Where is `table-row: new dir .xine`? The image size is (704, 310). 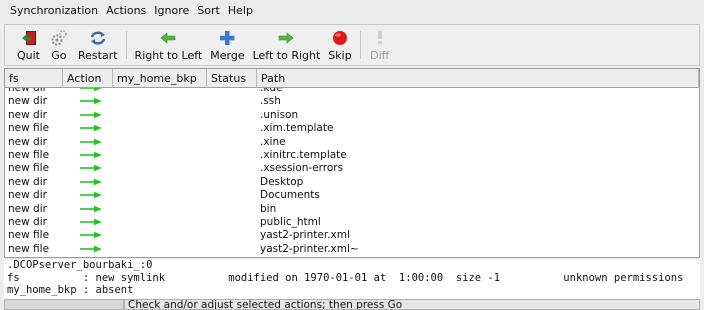 table-row: new dir .xine is located at coordinates (352, 142).